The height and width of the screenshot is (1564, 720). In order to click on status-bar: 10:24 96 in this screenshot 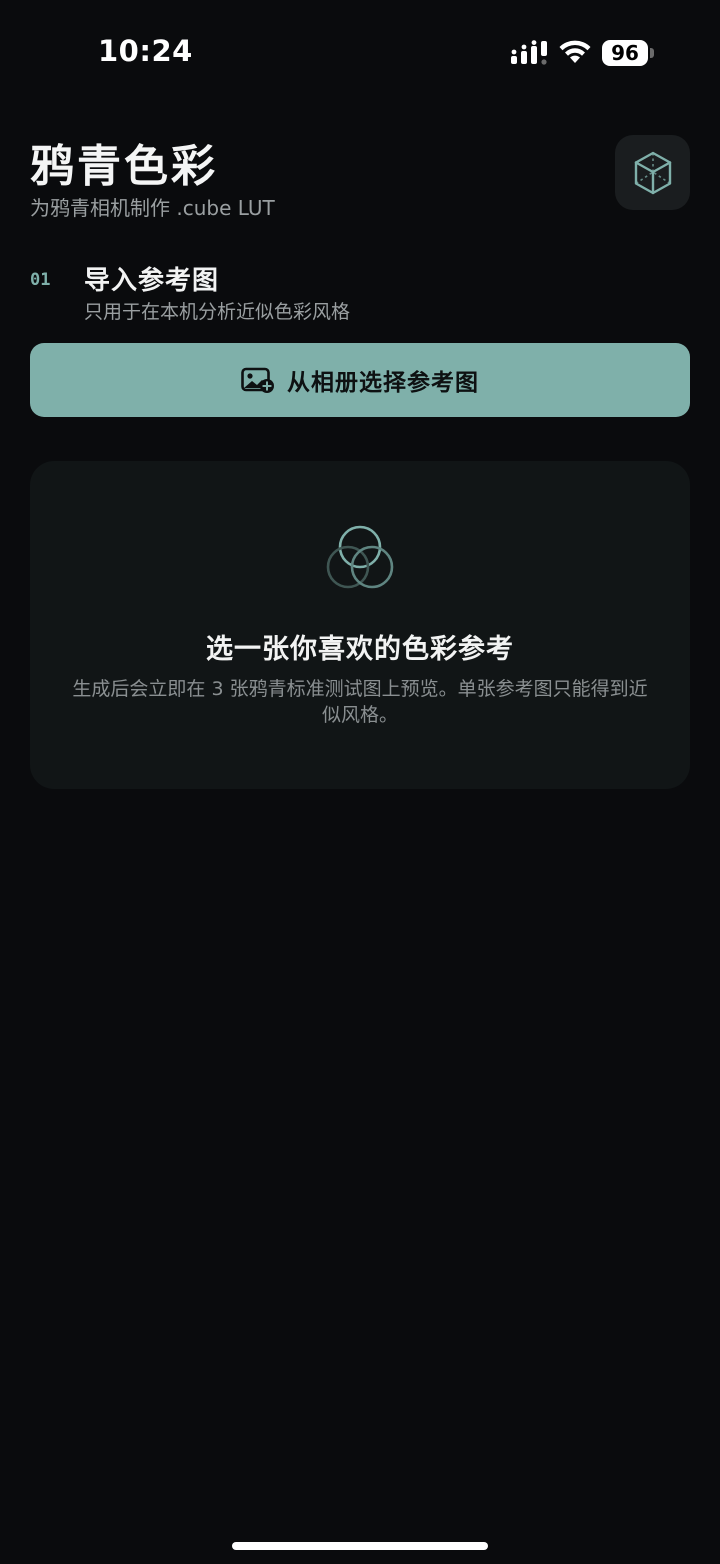, I will do `click(360, 50)`.